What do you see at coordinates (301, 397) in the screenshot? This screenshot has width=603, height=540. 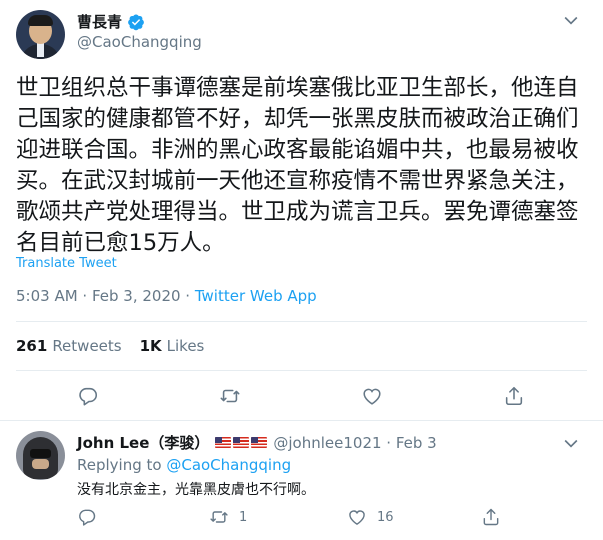 I see `tweet-actions` at bounding box center [301, 397].